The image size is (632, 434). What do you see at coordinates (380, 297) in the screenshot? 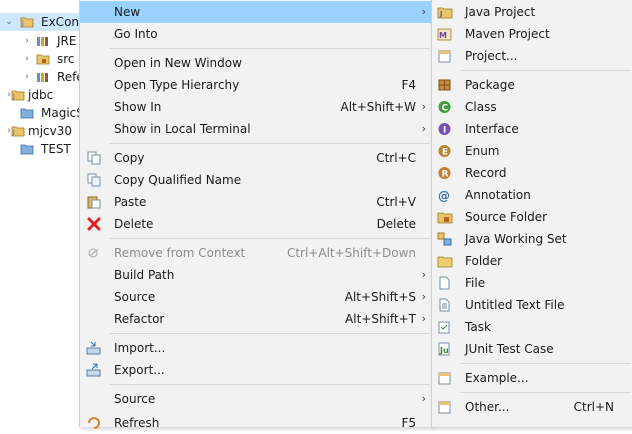
I see `menu-item-shortcut: Alt+Shift+S` at bounding box center [380, 297].